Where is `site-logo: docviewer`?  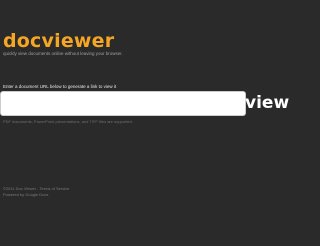 site-logo: docviewer is located at coordinates (58, 41).